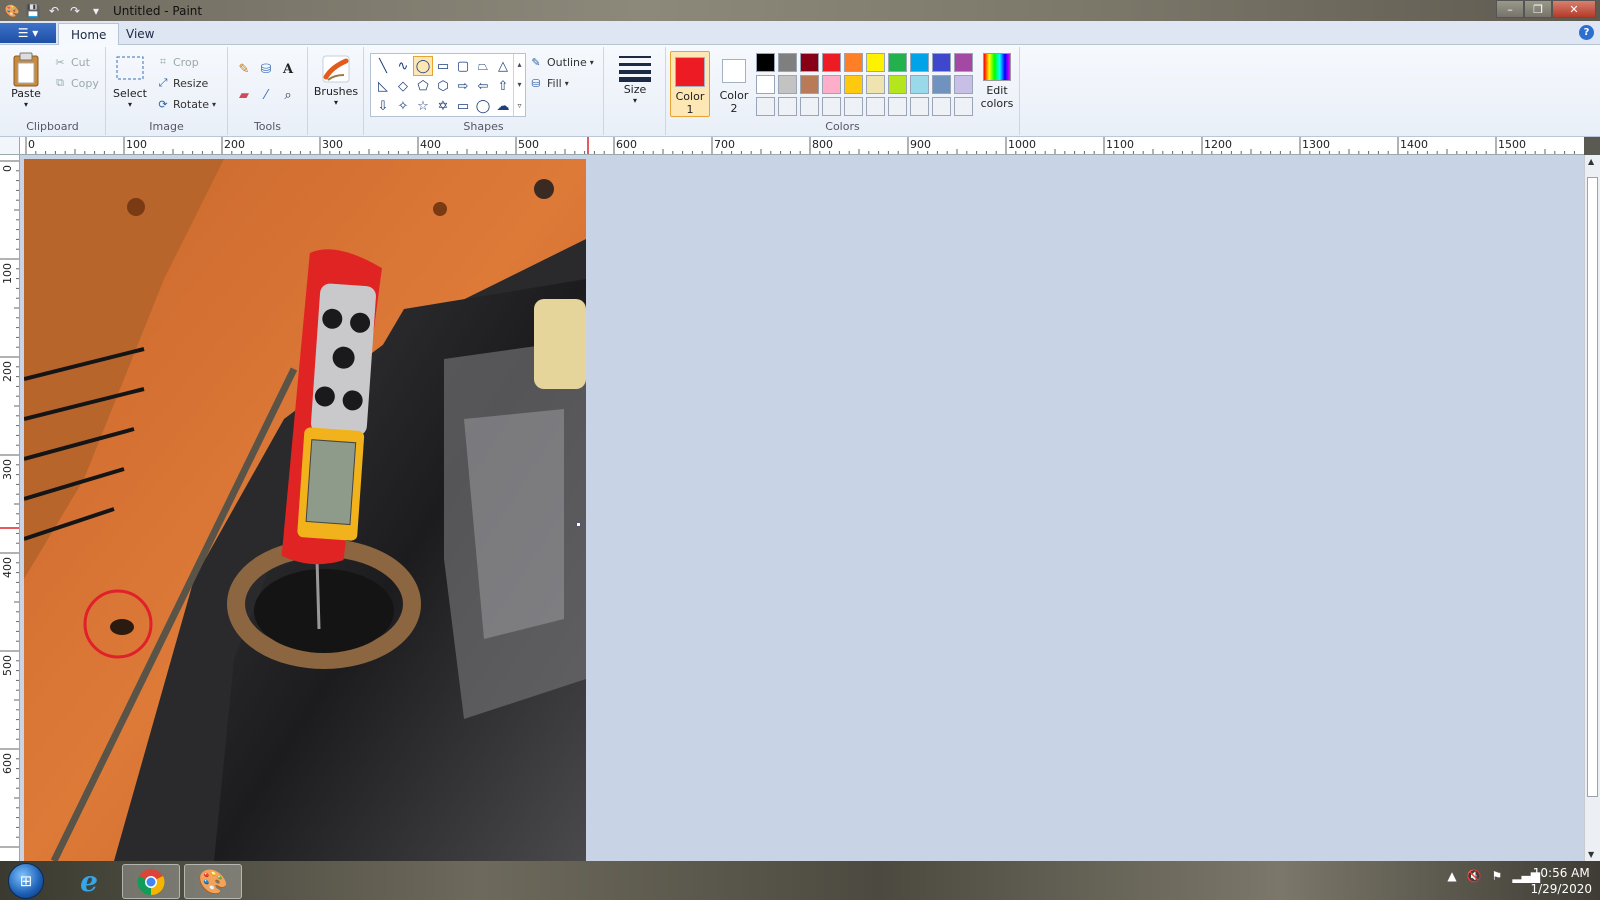 Image resolution: width=1600 pixels, height=900 pixels. I want to click on paste-button: Paste ▾, so click(26, 80).